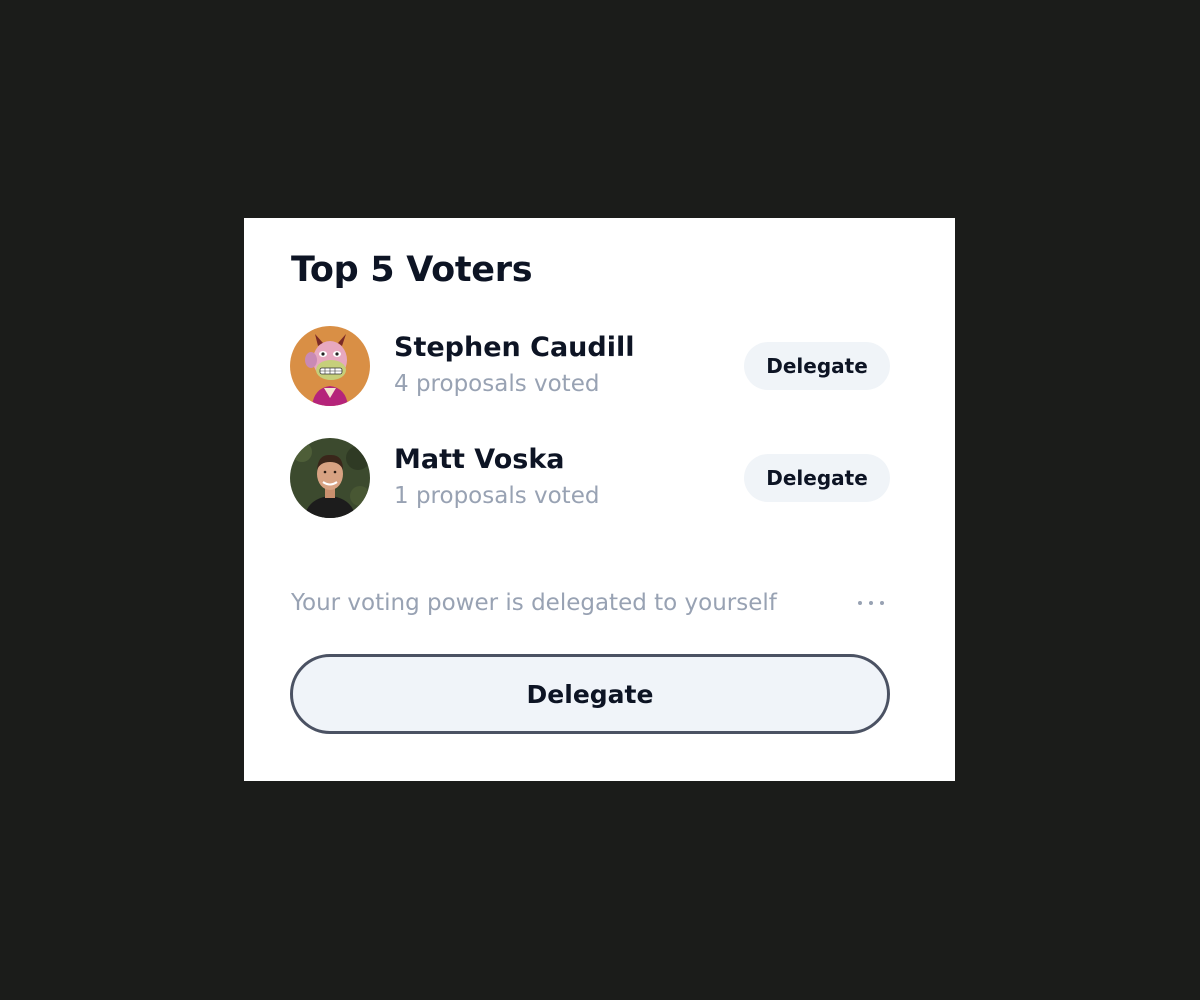 This screenshot has width=1200, height=1000. What do you see at coordinates (514, 347) in the screenshot?
I see `voter-name: Stephen Caudill` at bounding box center [514, 347].